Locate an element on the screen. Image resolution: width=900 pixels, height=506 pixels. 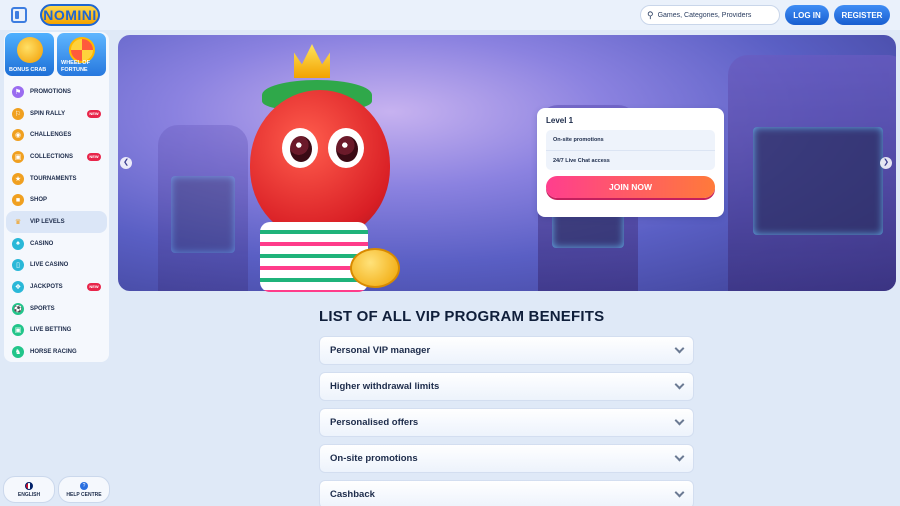
sidebar-item-shop: ■ SHOP is located at coordinates (56, 200).